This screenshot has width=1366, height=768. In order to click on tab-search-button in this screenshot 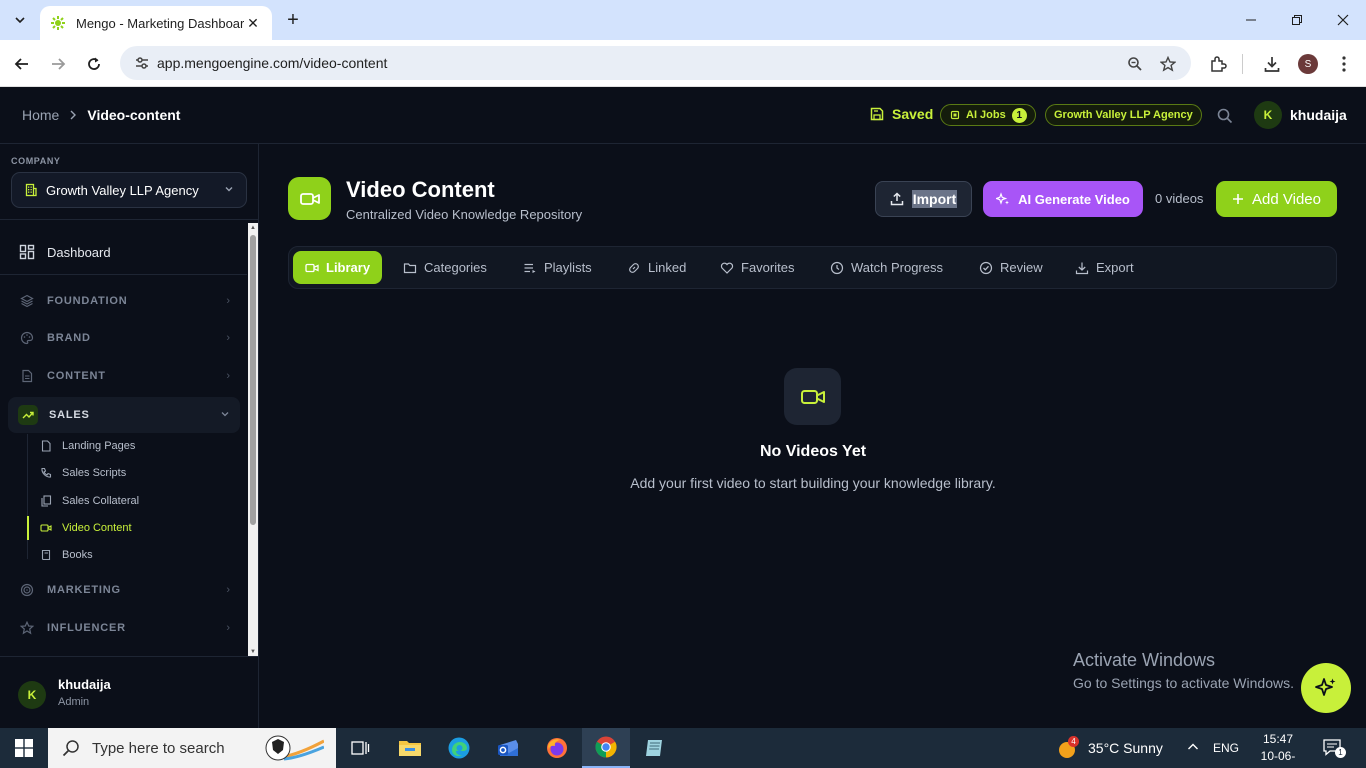, I will do `click(20, 20)`.